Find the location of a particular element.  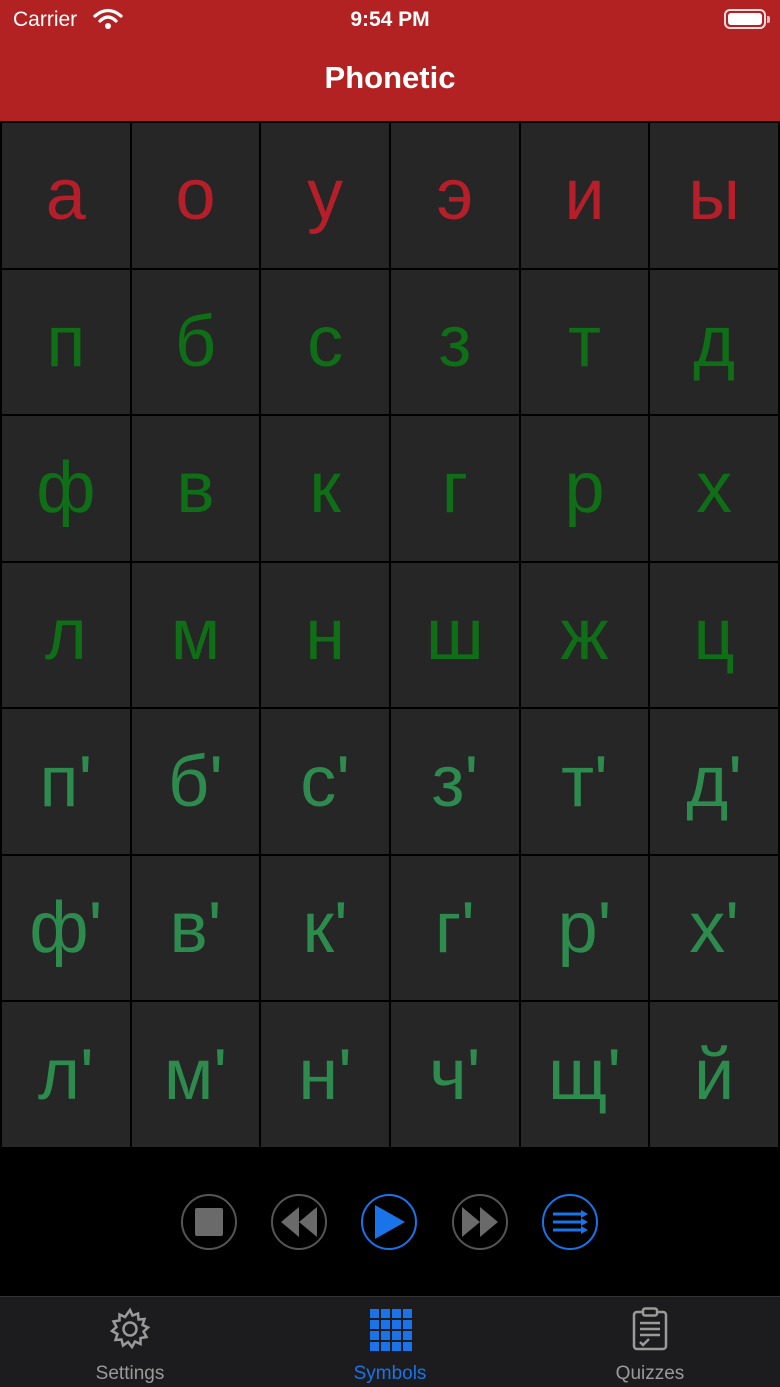

symbol-cell: ц is located at coordinates (714, 635).